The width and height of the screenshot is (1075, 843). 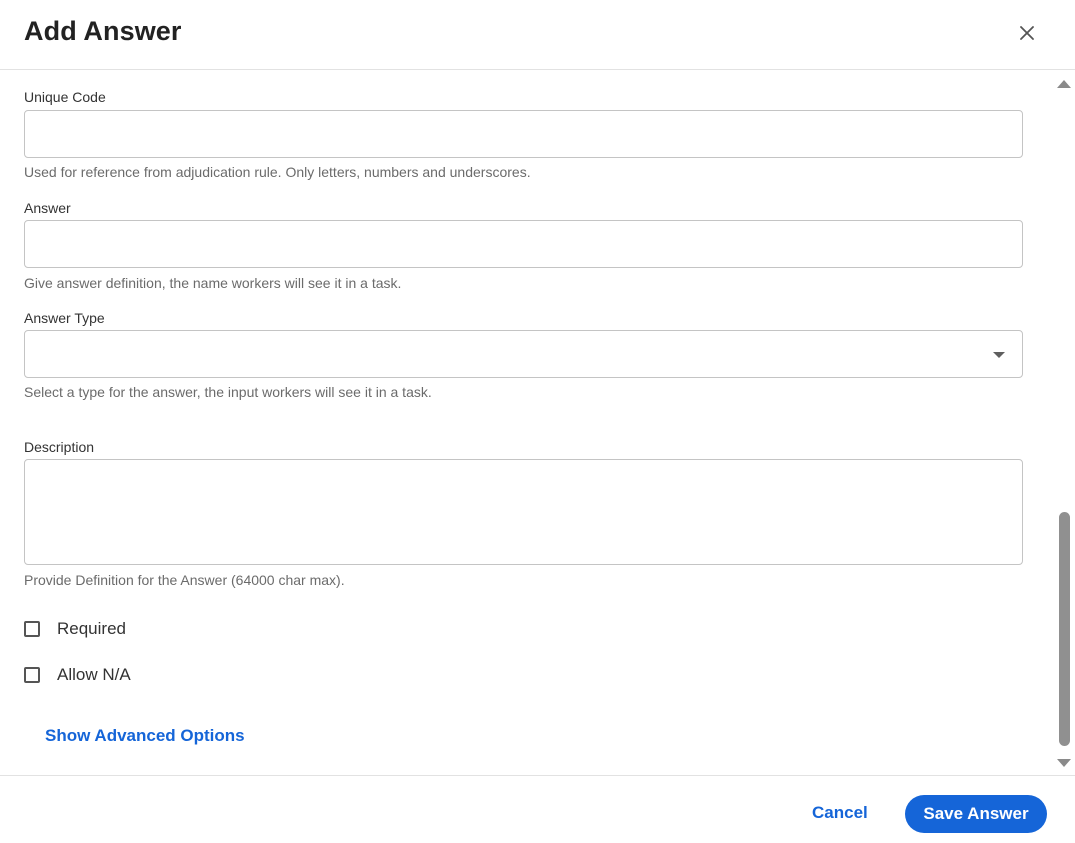 What do you see at coordinates (1064, 629) in the screenshot?
I see `scrollbar-thumb` at bounding box center [1064, 629].